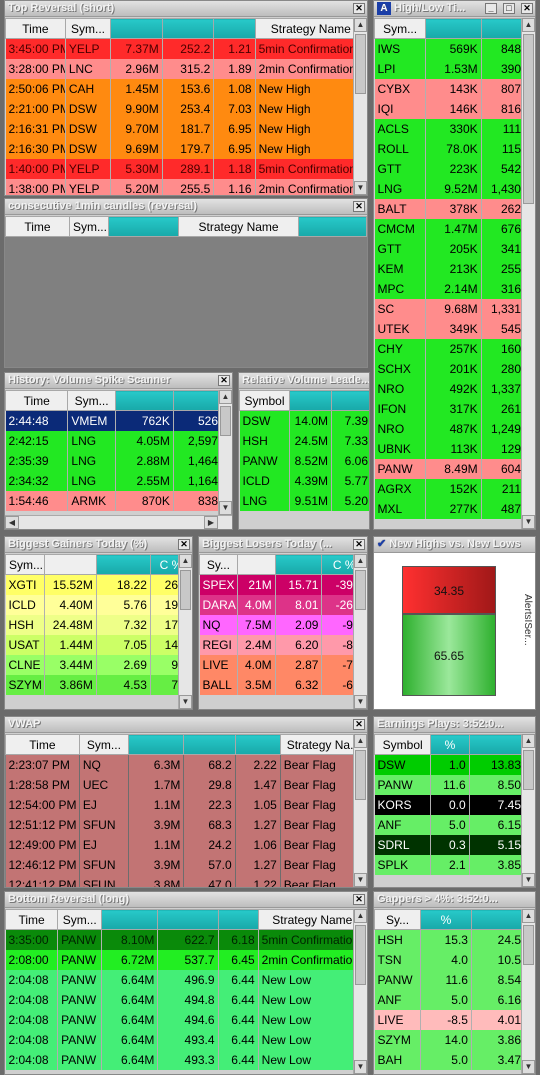 The height and width of the screenshot is (1075, 540). What do you see at coordinates (186, 148) in the screenshot?
I see `table-row: 2:16:30 PM DSW 9.69M 179.7 6.95 New High` at bounding box center [186, 148].